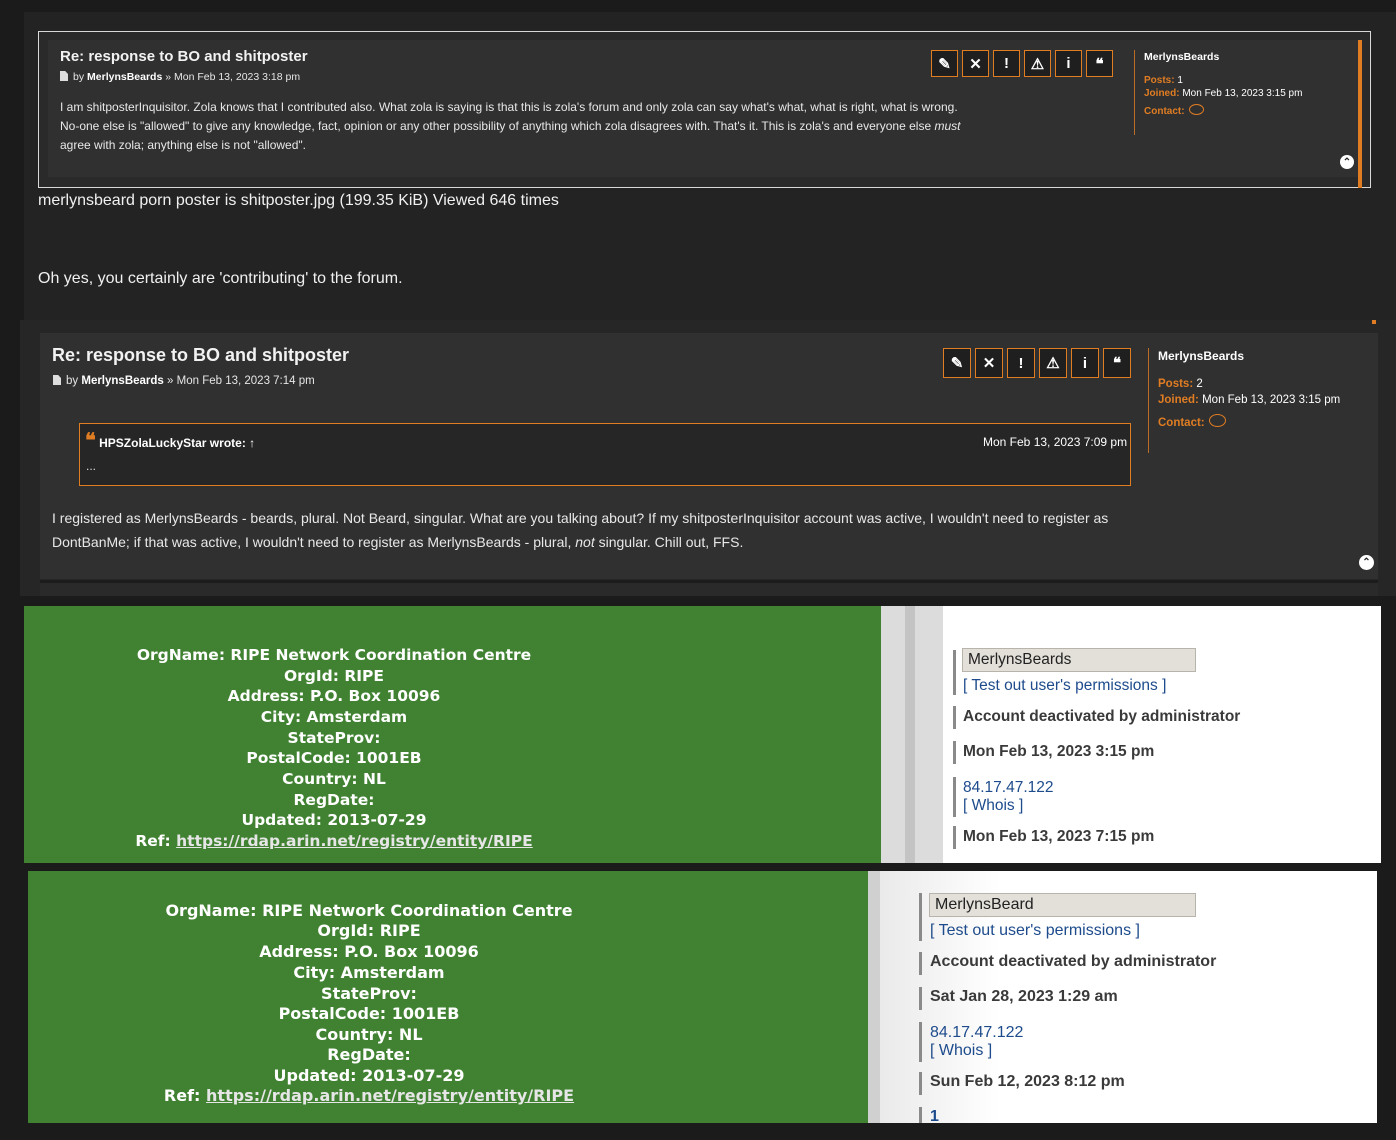  What do you see at coordinates (1035, 931) in the screenshot?
I see `admin2-test-permissions-link: [ Test out user's permissions ]` at bounding box center [1035, 931].